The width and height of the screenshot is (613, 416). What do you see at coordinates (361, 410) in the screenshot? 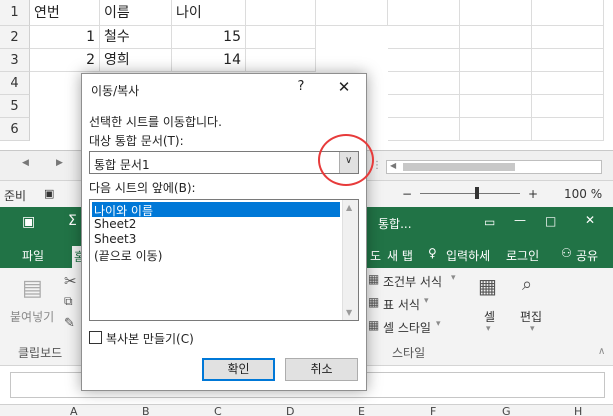
I see `col-header-e: E` at bounding box center [361, 410].